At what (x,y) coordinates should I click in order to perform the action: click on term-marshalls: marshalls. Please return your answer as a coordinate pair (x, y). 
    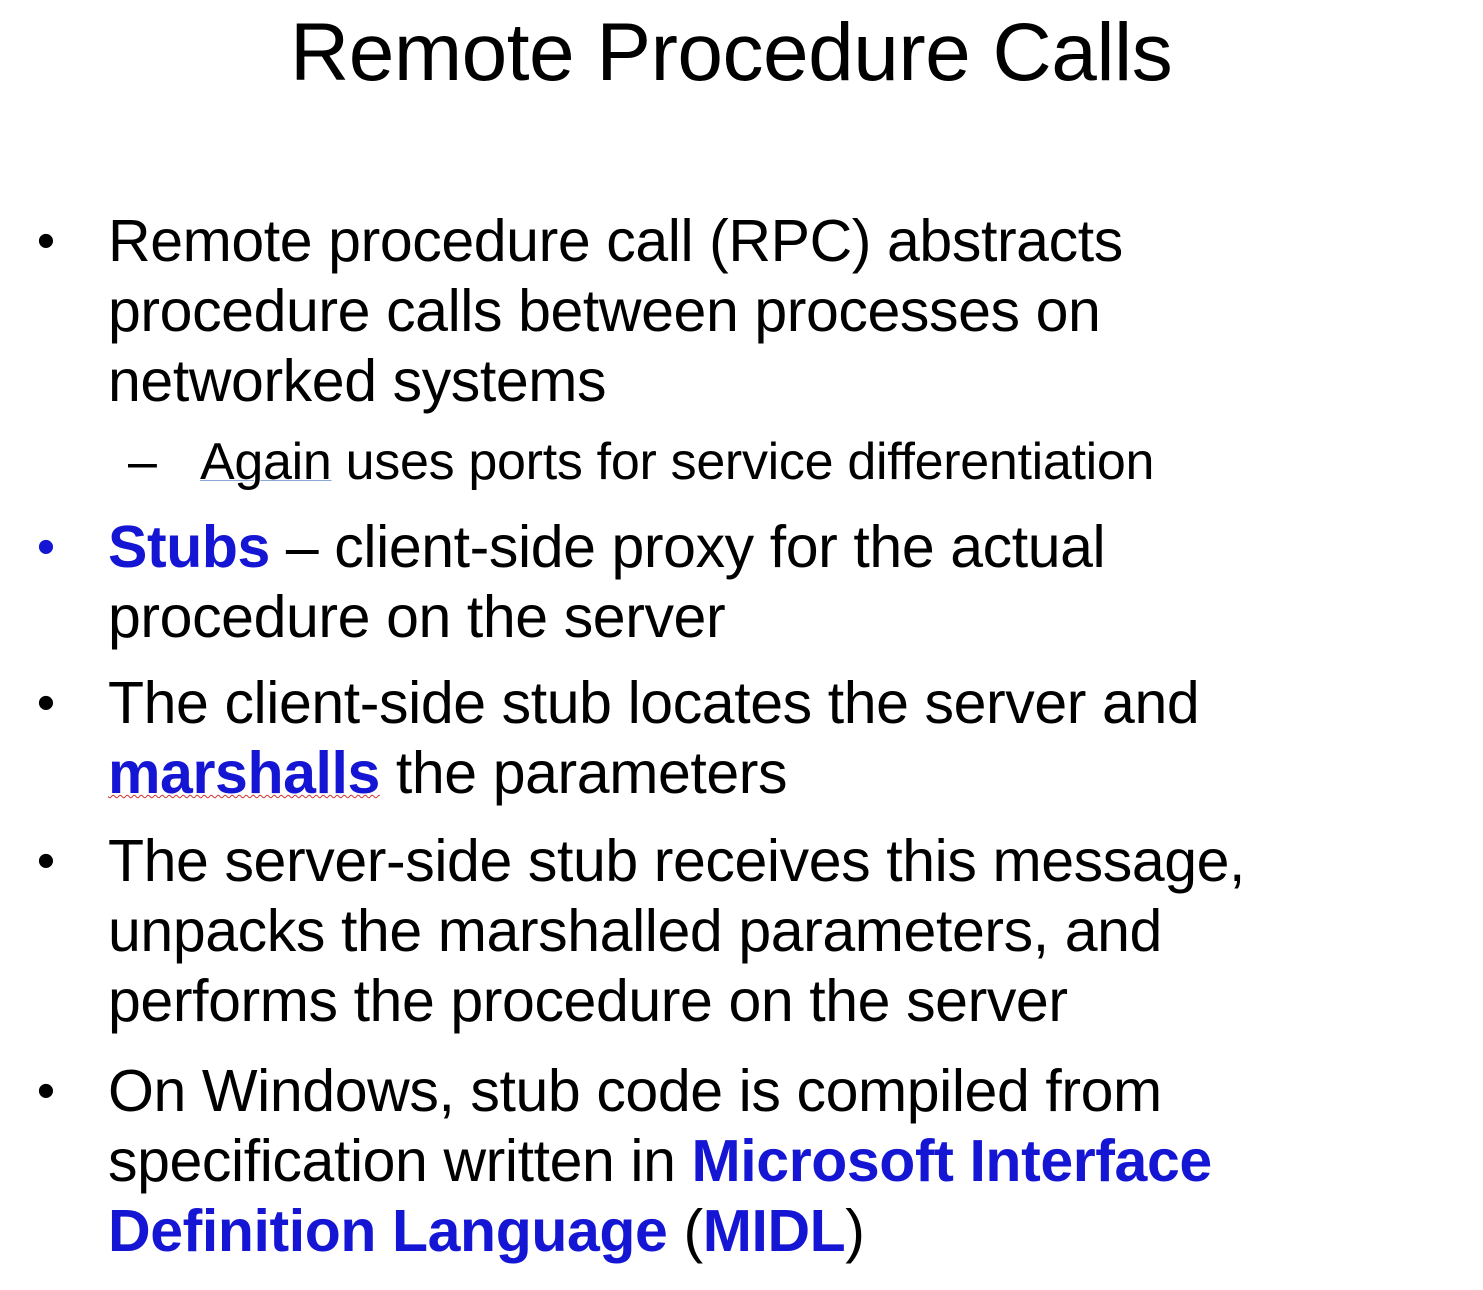
    Looking at the image, I should click on (244, 773).